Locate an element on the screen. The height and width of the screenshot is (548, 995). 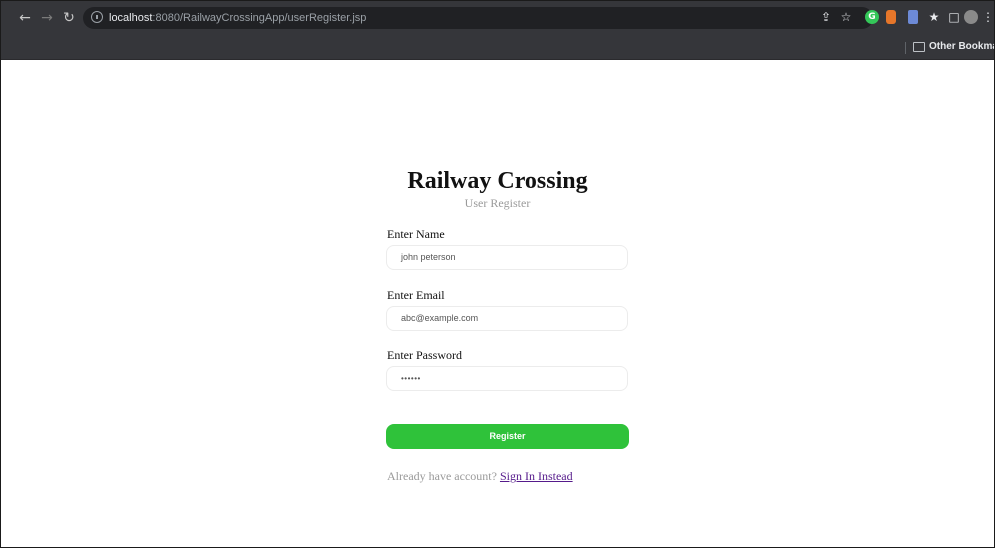
bookmarks-divider is located at coordinates (905, 48).